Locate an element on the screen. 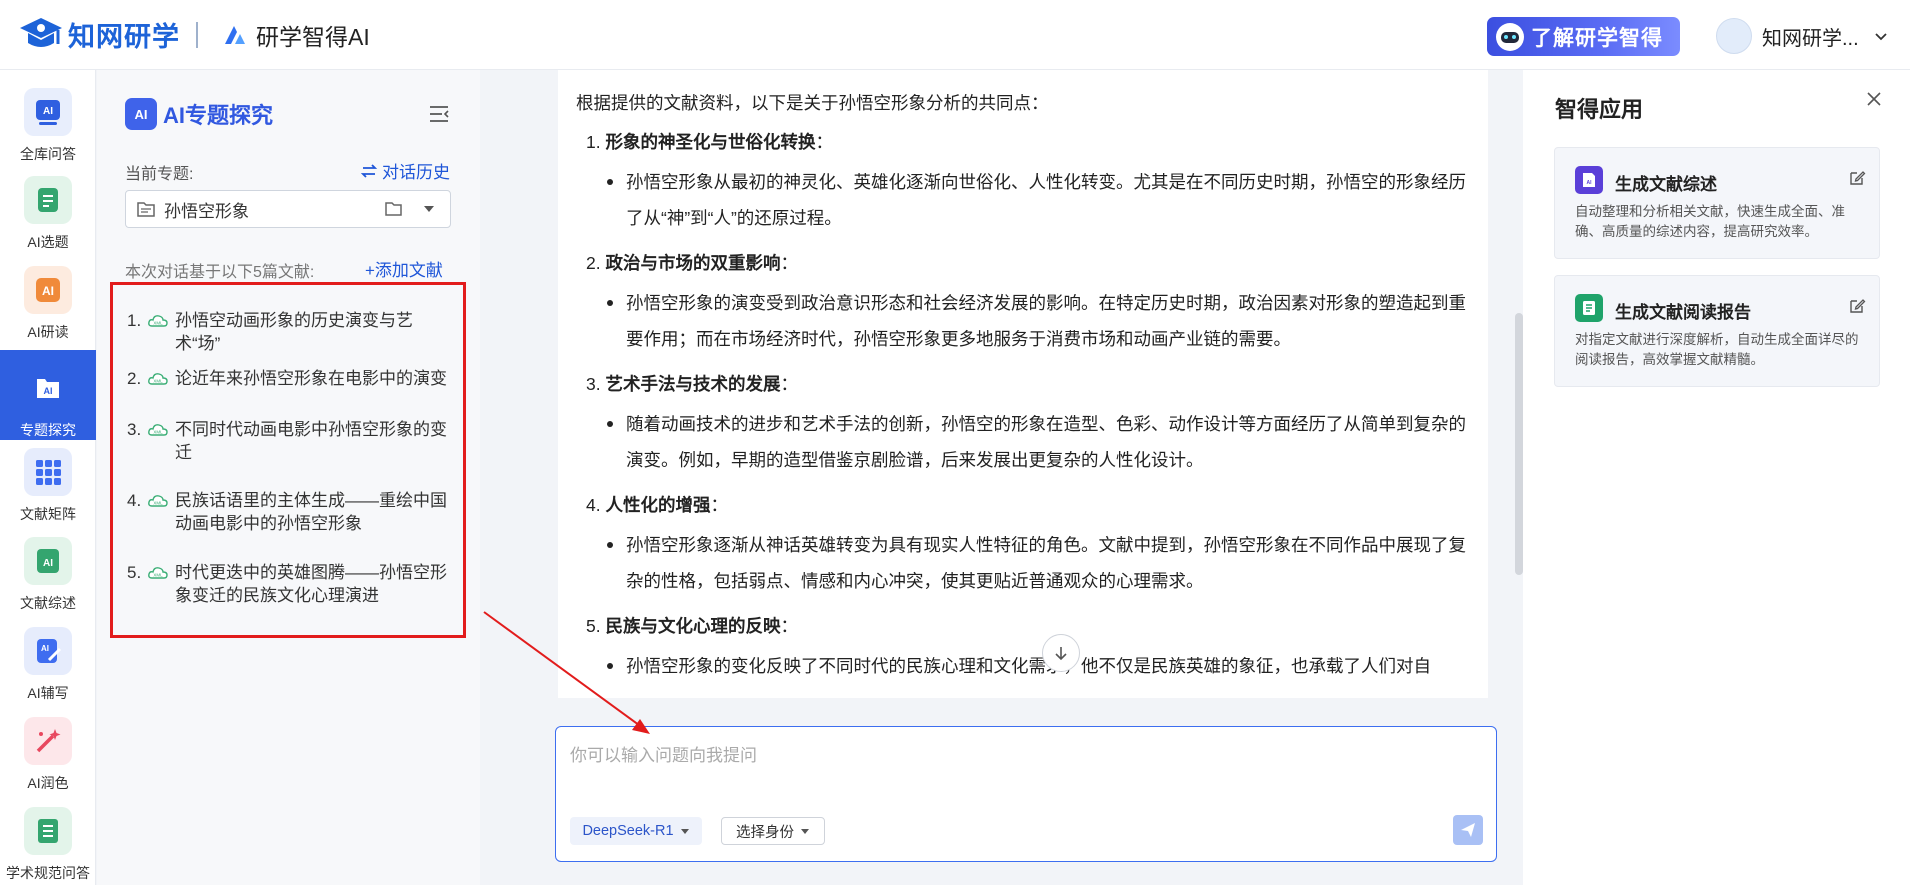  norm-qa-icon is located at coordinates (48, 831).